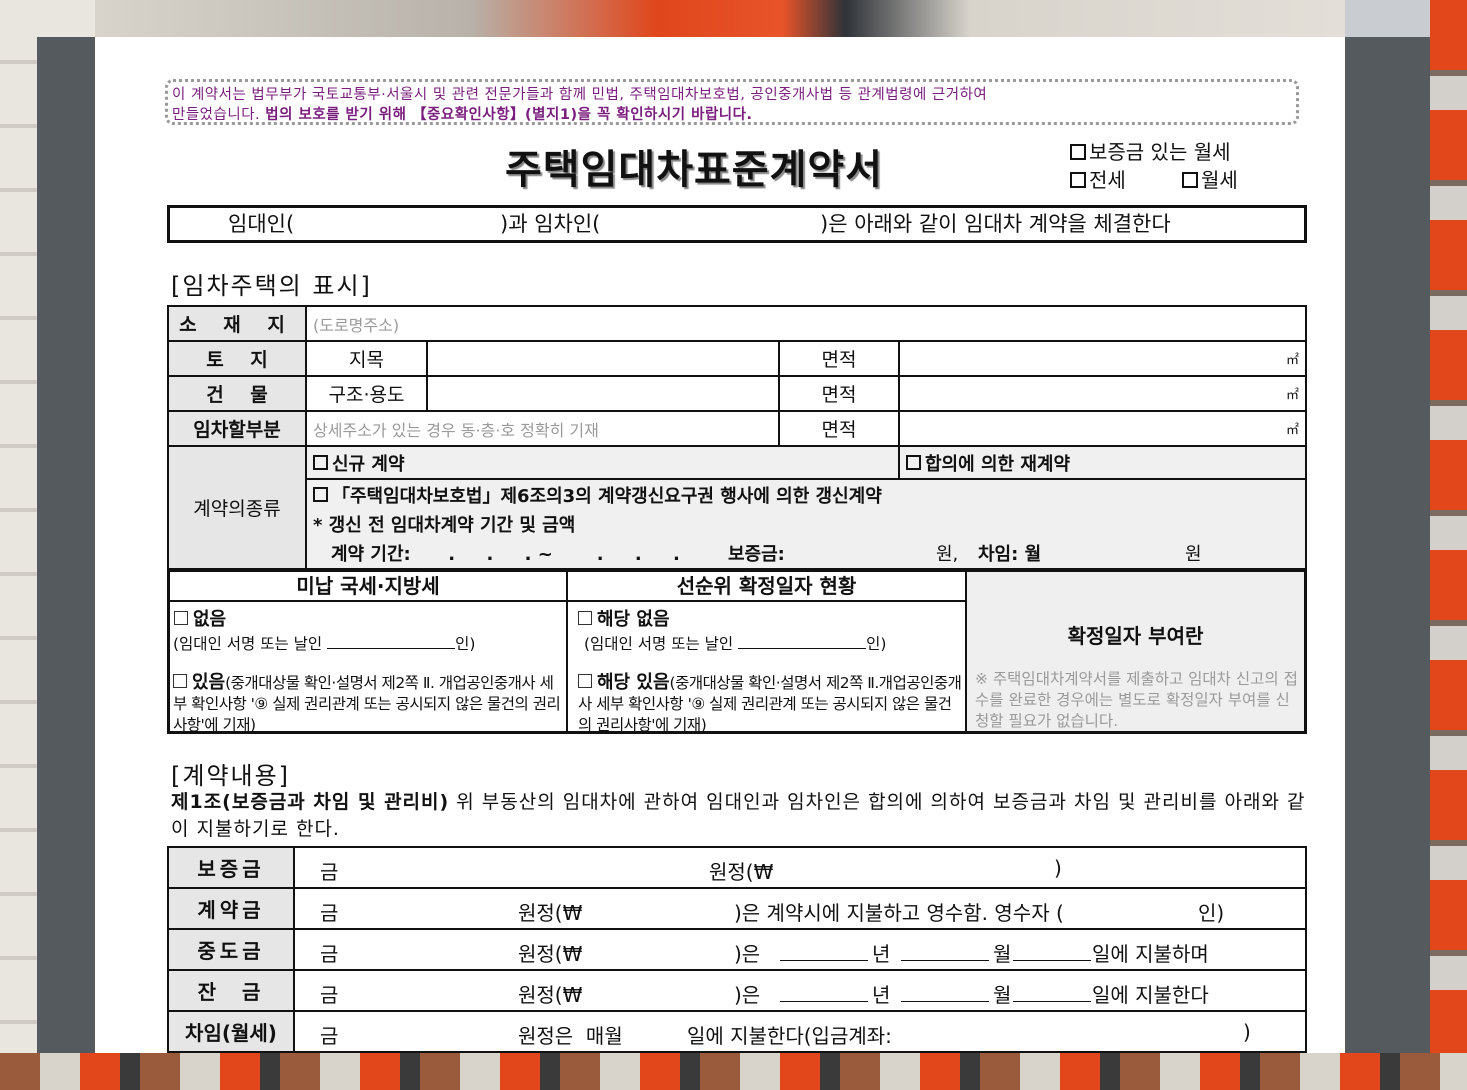  I want to click on deposit-field: 금 원정(₩ ), so click(800, 867).